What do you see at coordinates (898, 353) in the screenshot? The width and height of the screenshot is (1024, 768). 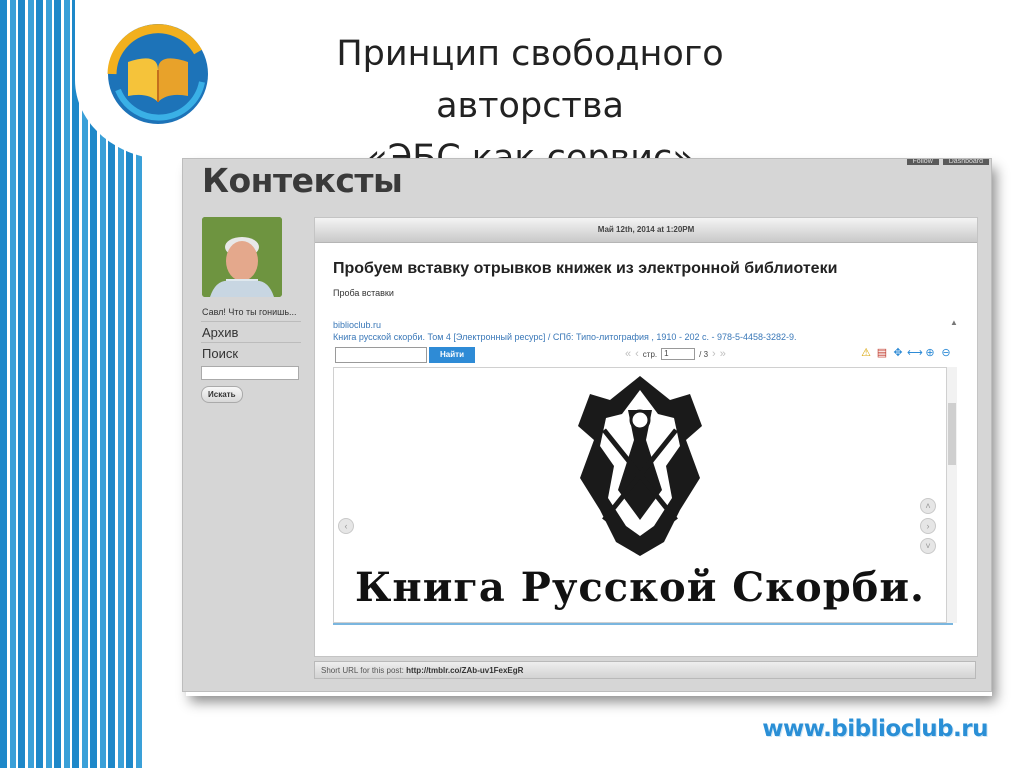 I see `move-icon: ✥` at bounding box center [898, 353].